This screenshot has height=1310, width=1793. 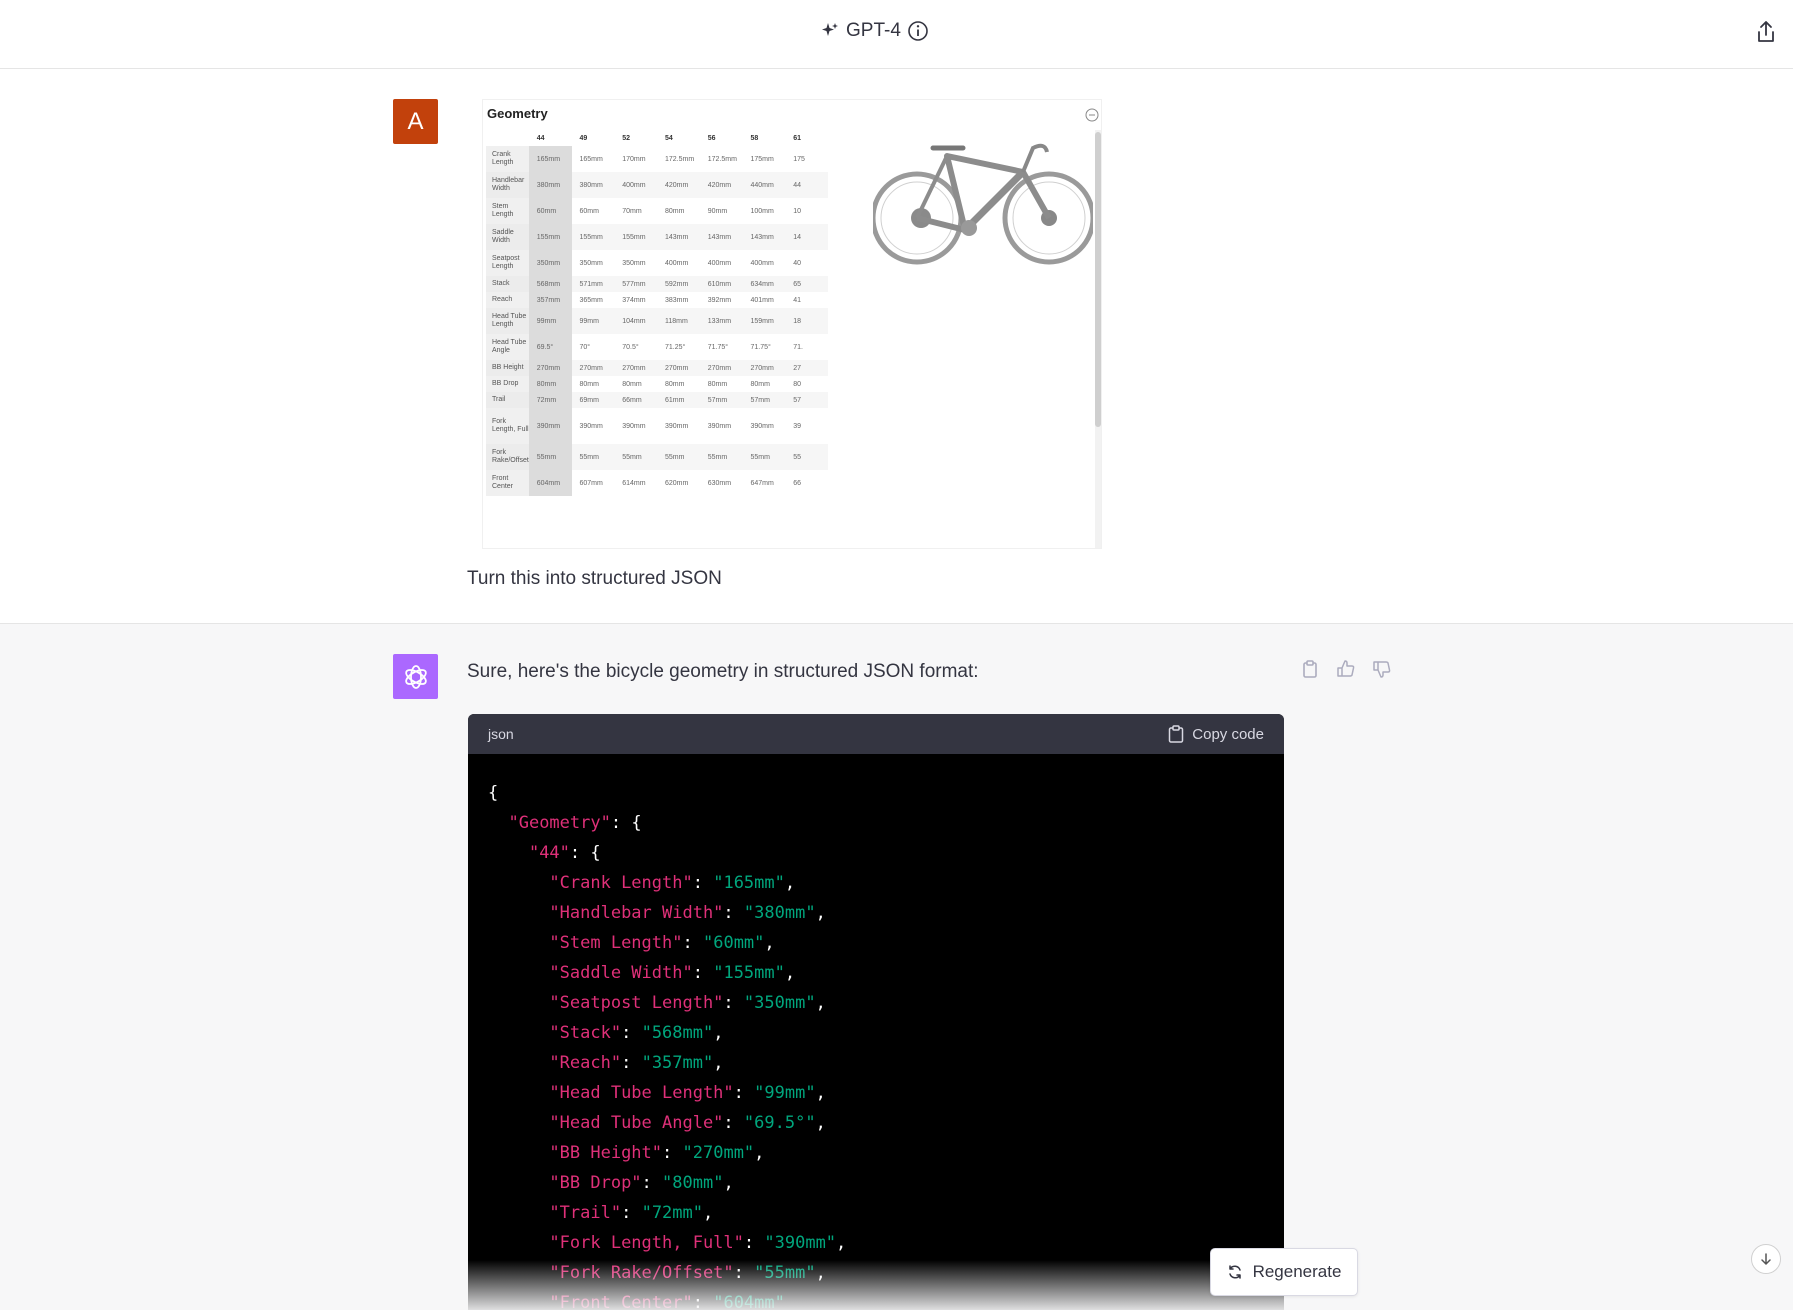 I want to click on table-cell: 604mm, so click(x=550, y=483).